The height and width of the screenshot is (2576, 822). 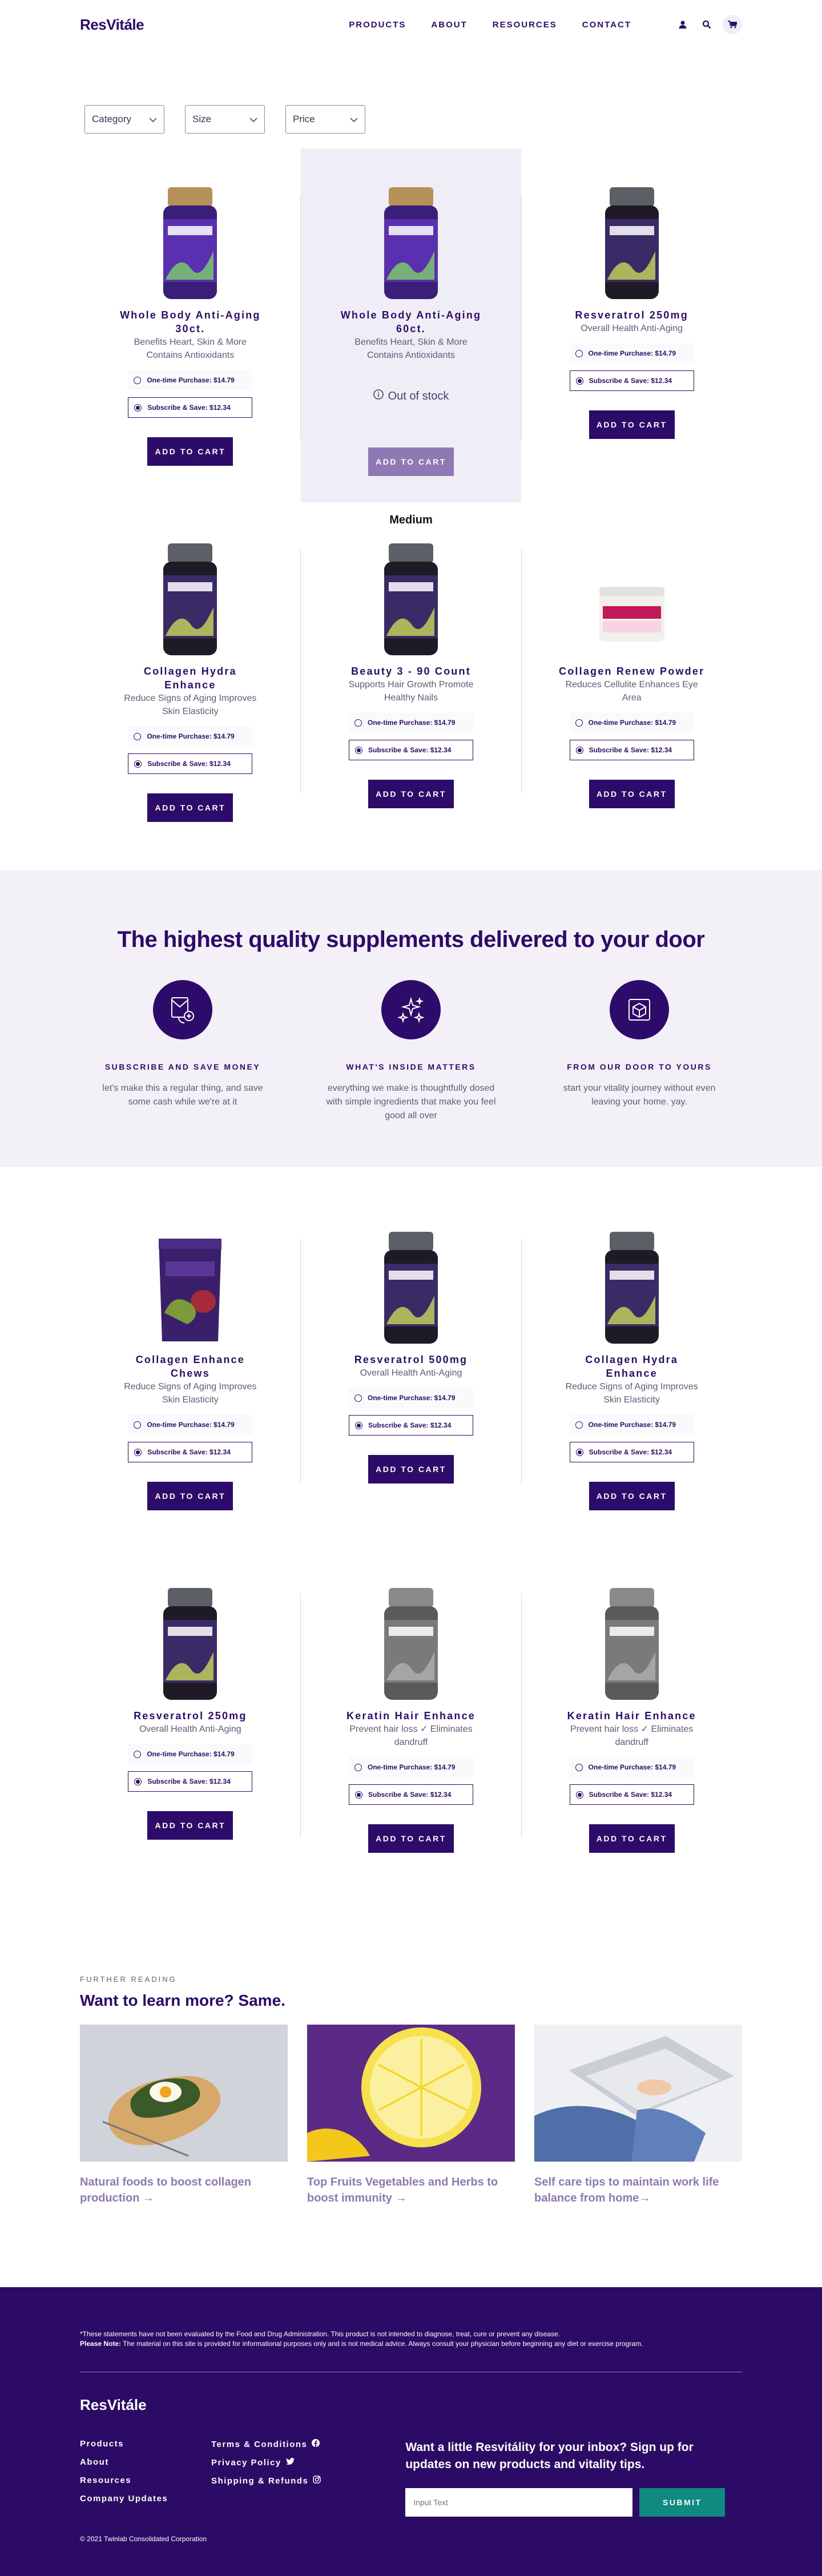 What do you see at coordinates (266, 2444) in the screenshot?
I see `footer-link-terms: Terms & Conditions` at bounding box center [266, 2444].